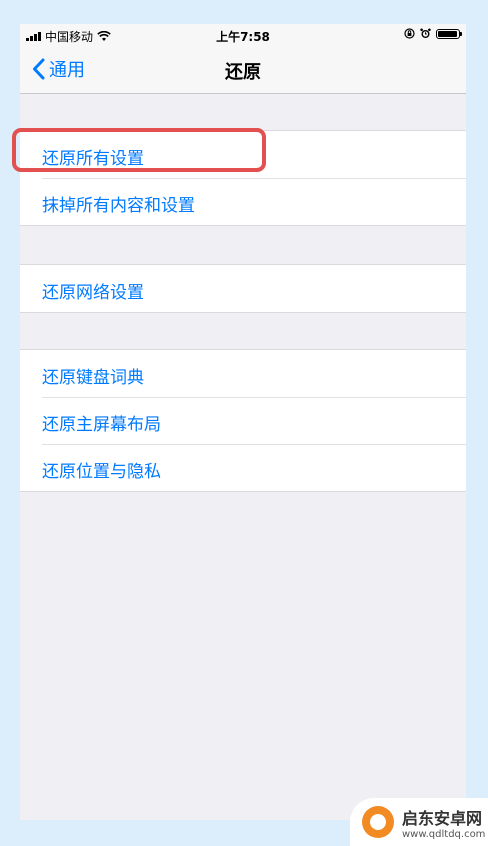  What do you see at coordinates (425, 33) in the screenshot?
I see `alarm-icon` at bounding box center [425, 33].